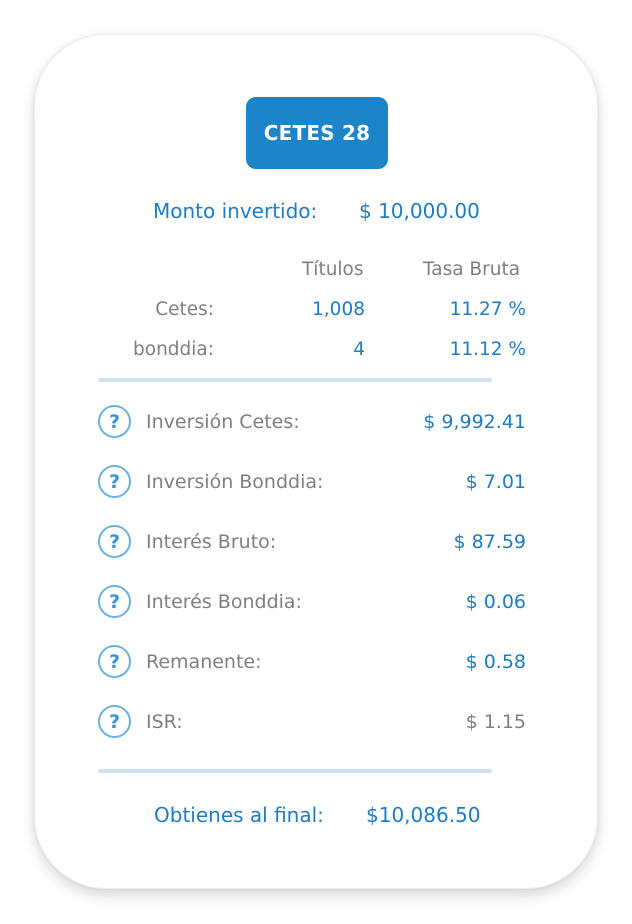 The width and height of the screenshot is (632, 924). What do you see at coordinates (495, 722) in the screenshot?
I see `detail-value-isr: $ 1.15` at bounding box center [495, 722].